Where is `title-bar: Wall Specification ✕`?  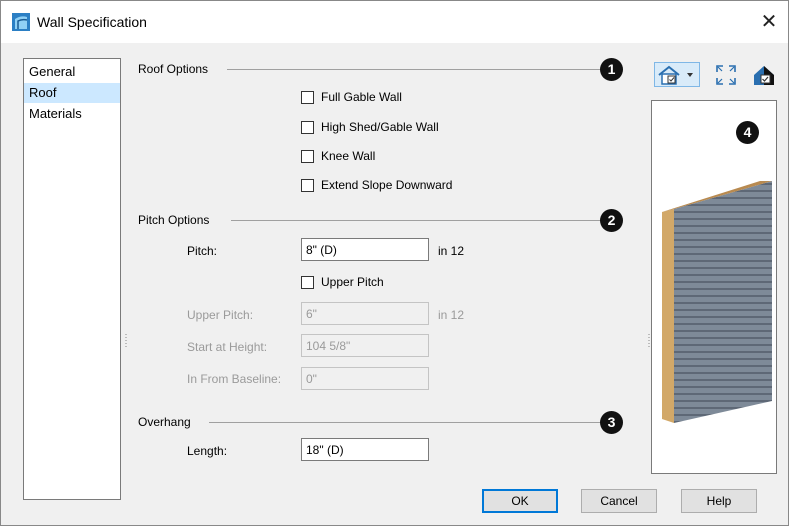
title-bar: Wall Specification ✕ is located at coordinates (394, 22).